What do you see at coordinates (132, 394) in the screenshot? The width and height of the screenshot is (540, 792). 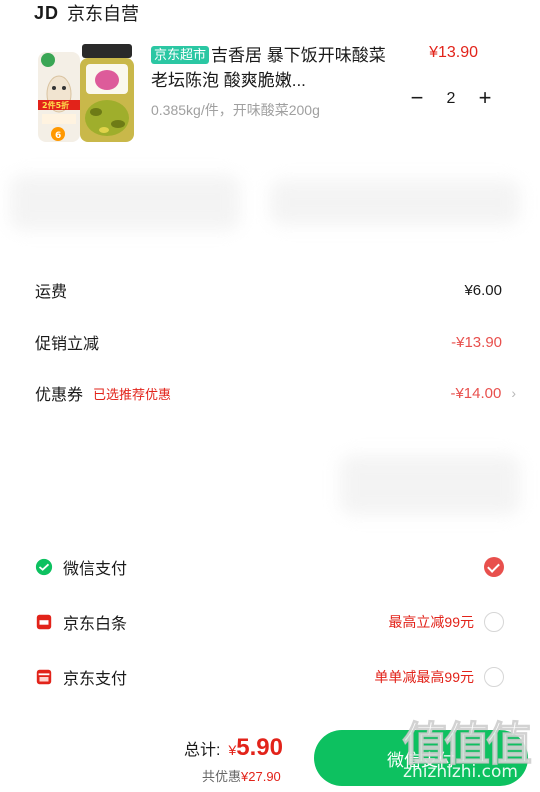 I see `coupon-tip: 已选推荐优惠` at bounding box center [132, 394].